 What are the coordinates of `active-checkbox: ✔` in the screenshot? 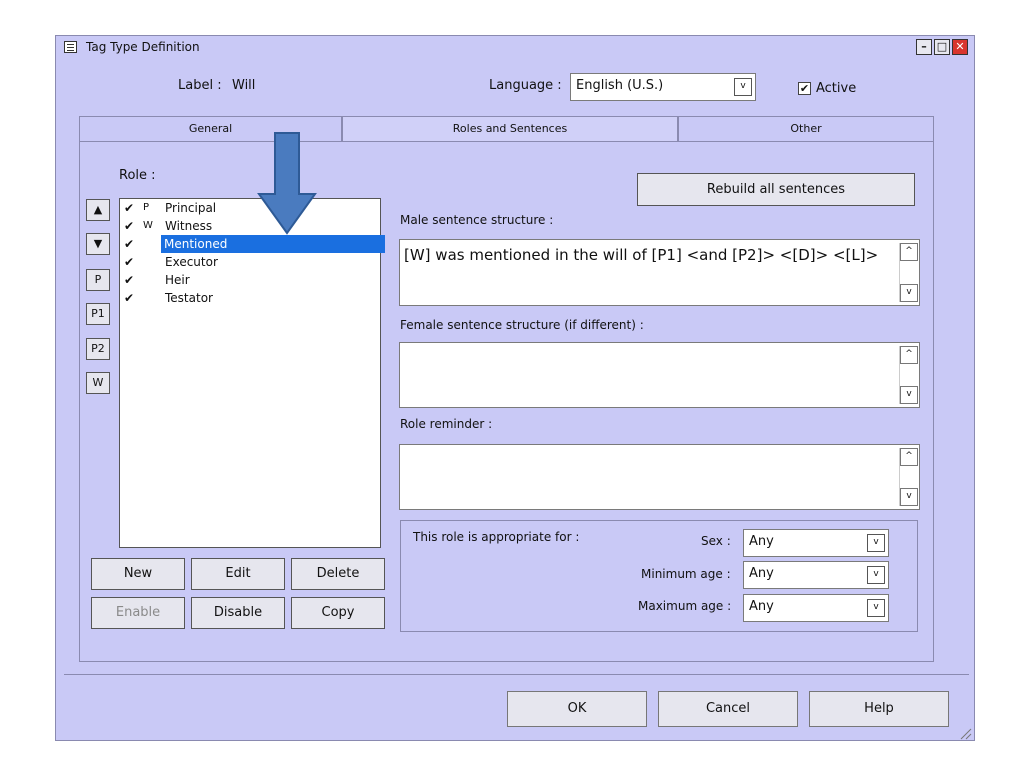 It's located at (804, 88).